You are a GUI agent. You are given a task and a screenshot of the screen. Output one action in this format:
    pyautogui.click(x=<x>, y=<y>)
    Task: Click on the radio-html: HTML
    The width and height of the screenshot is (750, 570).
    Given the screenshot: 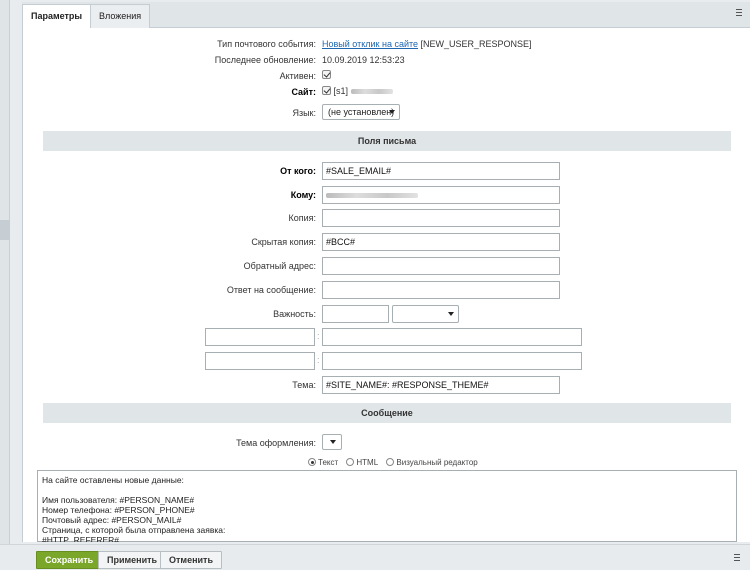 What is the action you would take?
    pyautogui.click(x=362, y=462)
    